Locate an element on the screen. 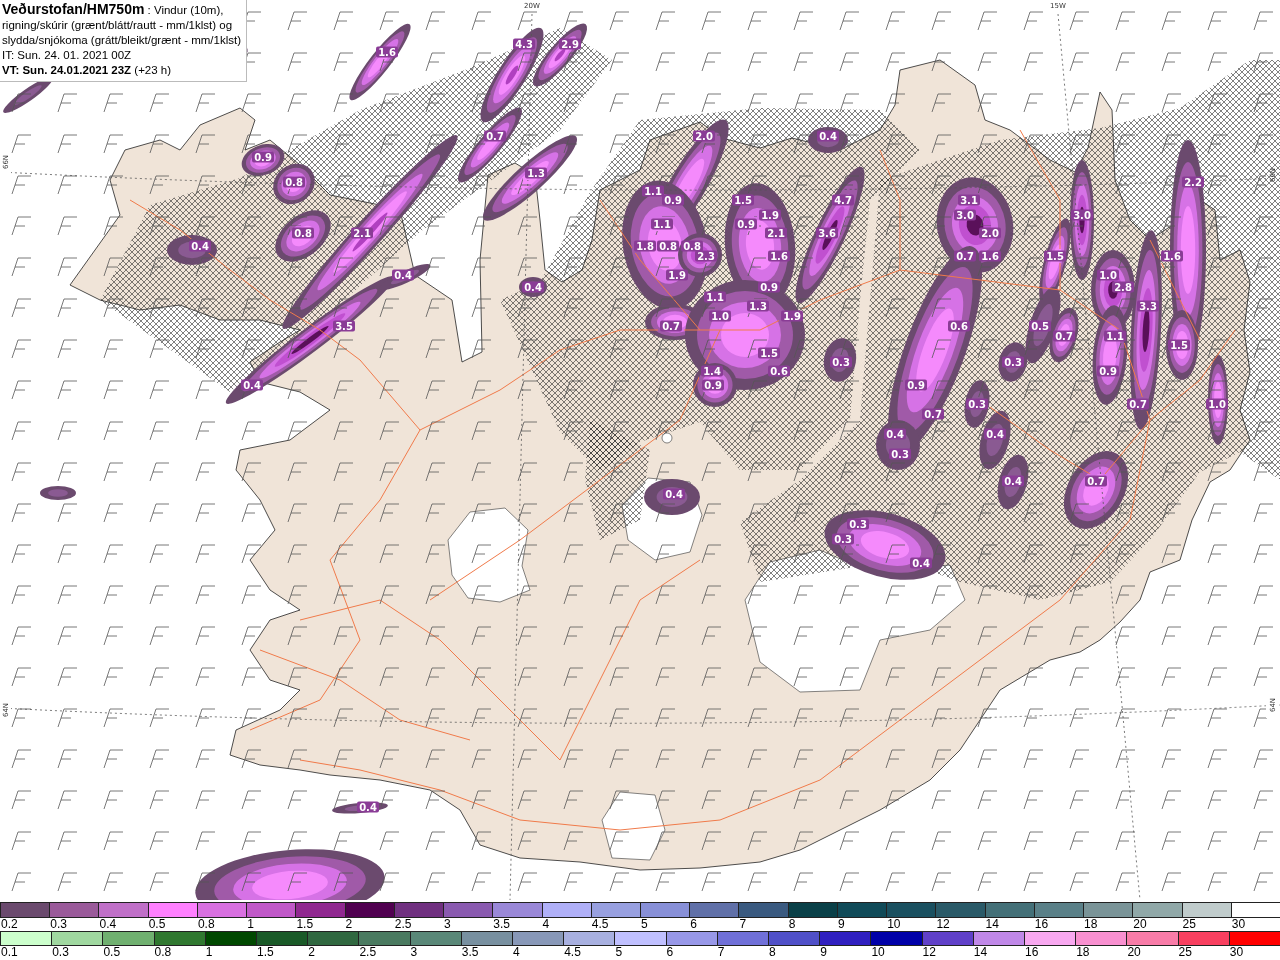 This screenshot has height=960, width=1280. precipitation-value: 1.4 is located at coordinates (712, 371).